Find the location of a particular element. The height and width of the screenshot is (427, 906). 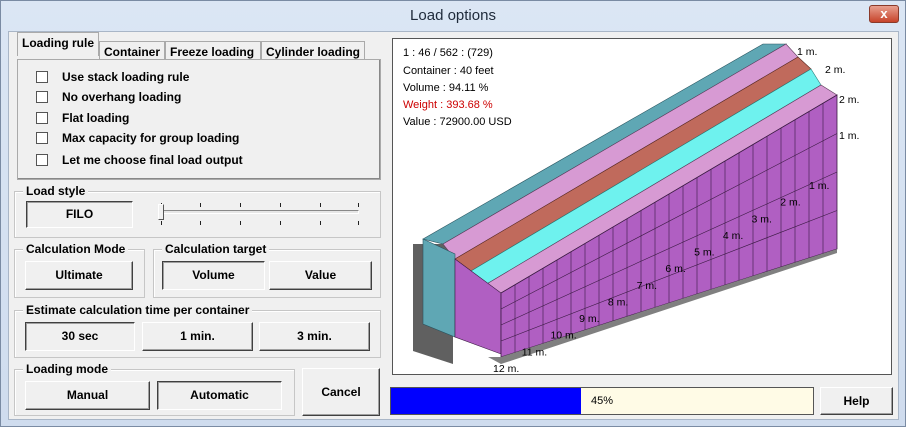

manual-button: Manual is located at coordinates (87, 395).